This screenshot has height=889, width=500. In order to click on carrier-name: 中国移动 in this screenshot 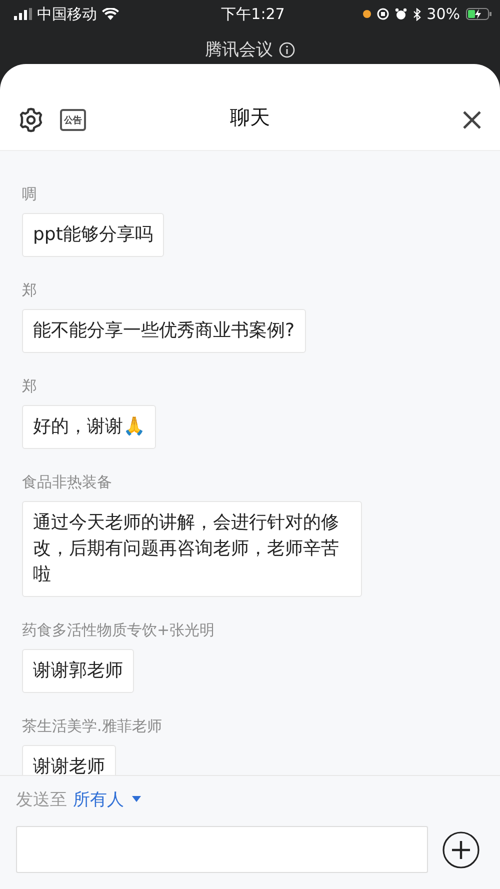, I will do `click(67, 14)`.